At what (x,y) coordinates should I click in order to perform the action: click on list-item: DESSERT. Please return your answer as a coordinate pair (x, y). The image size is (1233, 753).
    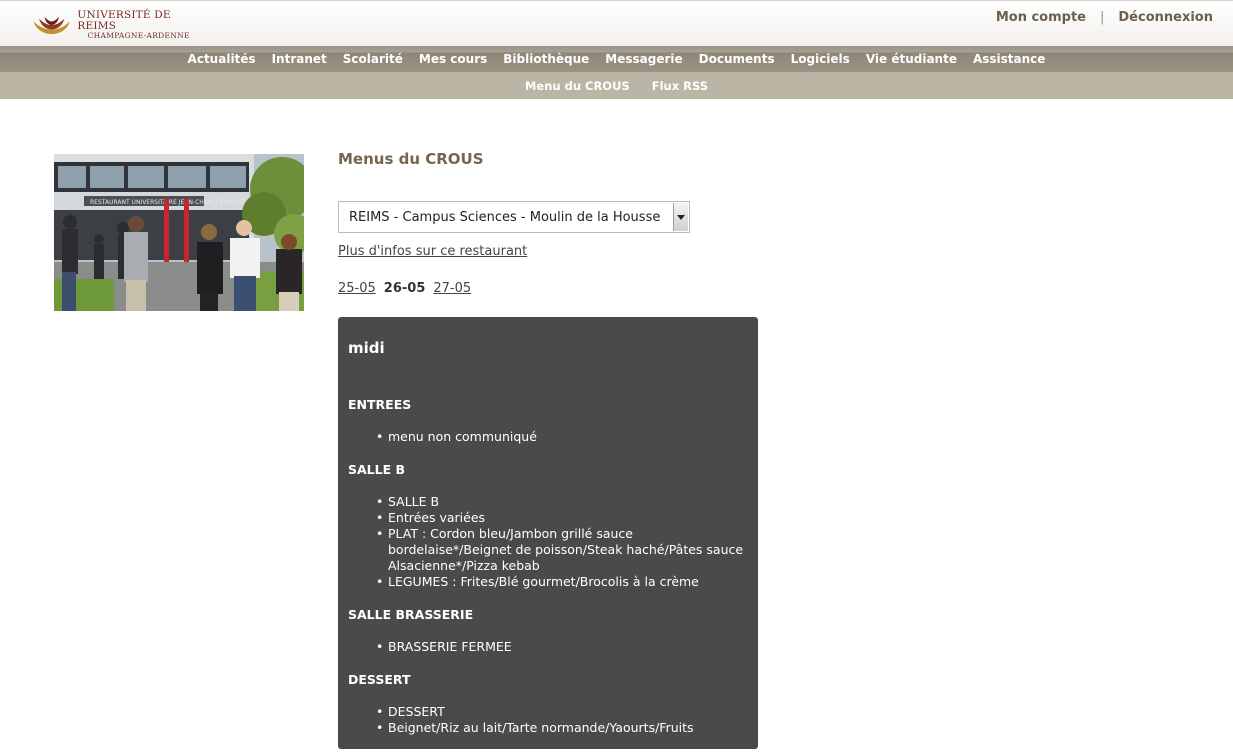
    Looking at the image, I should click on (562, 712).